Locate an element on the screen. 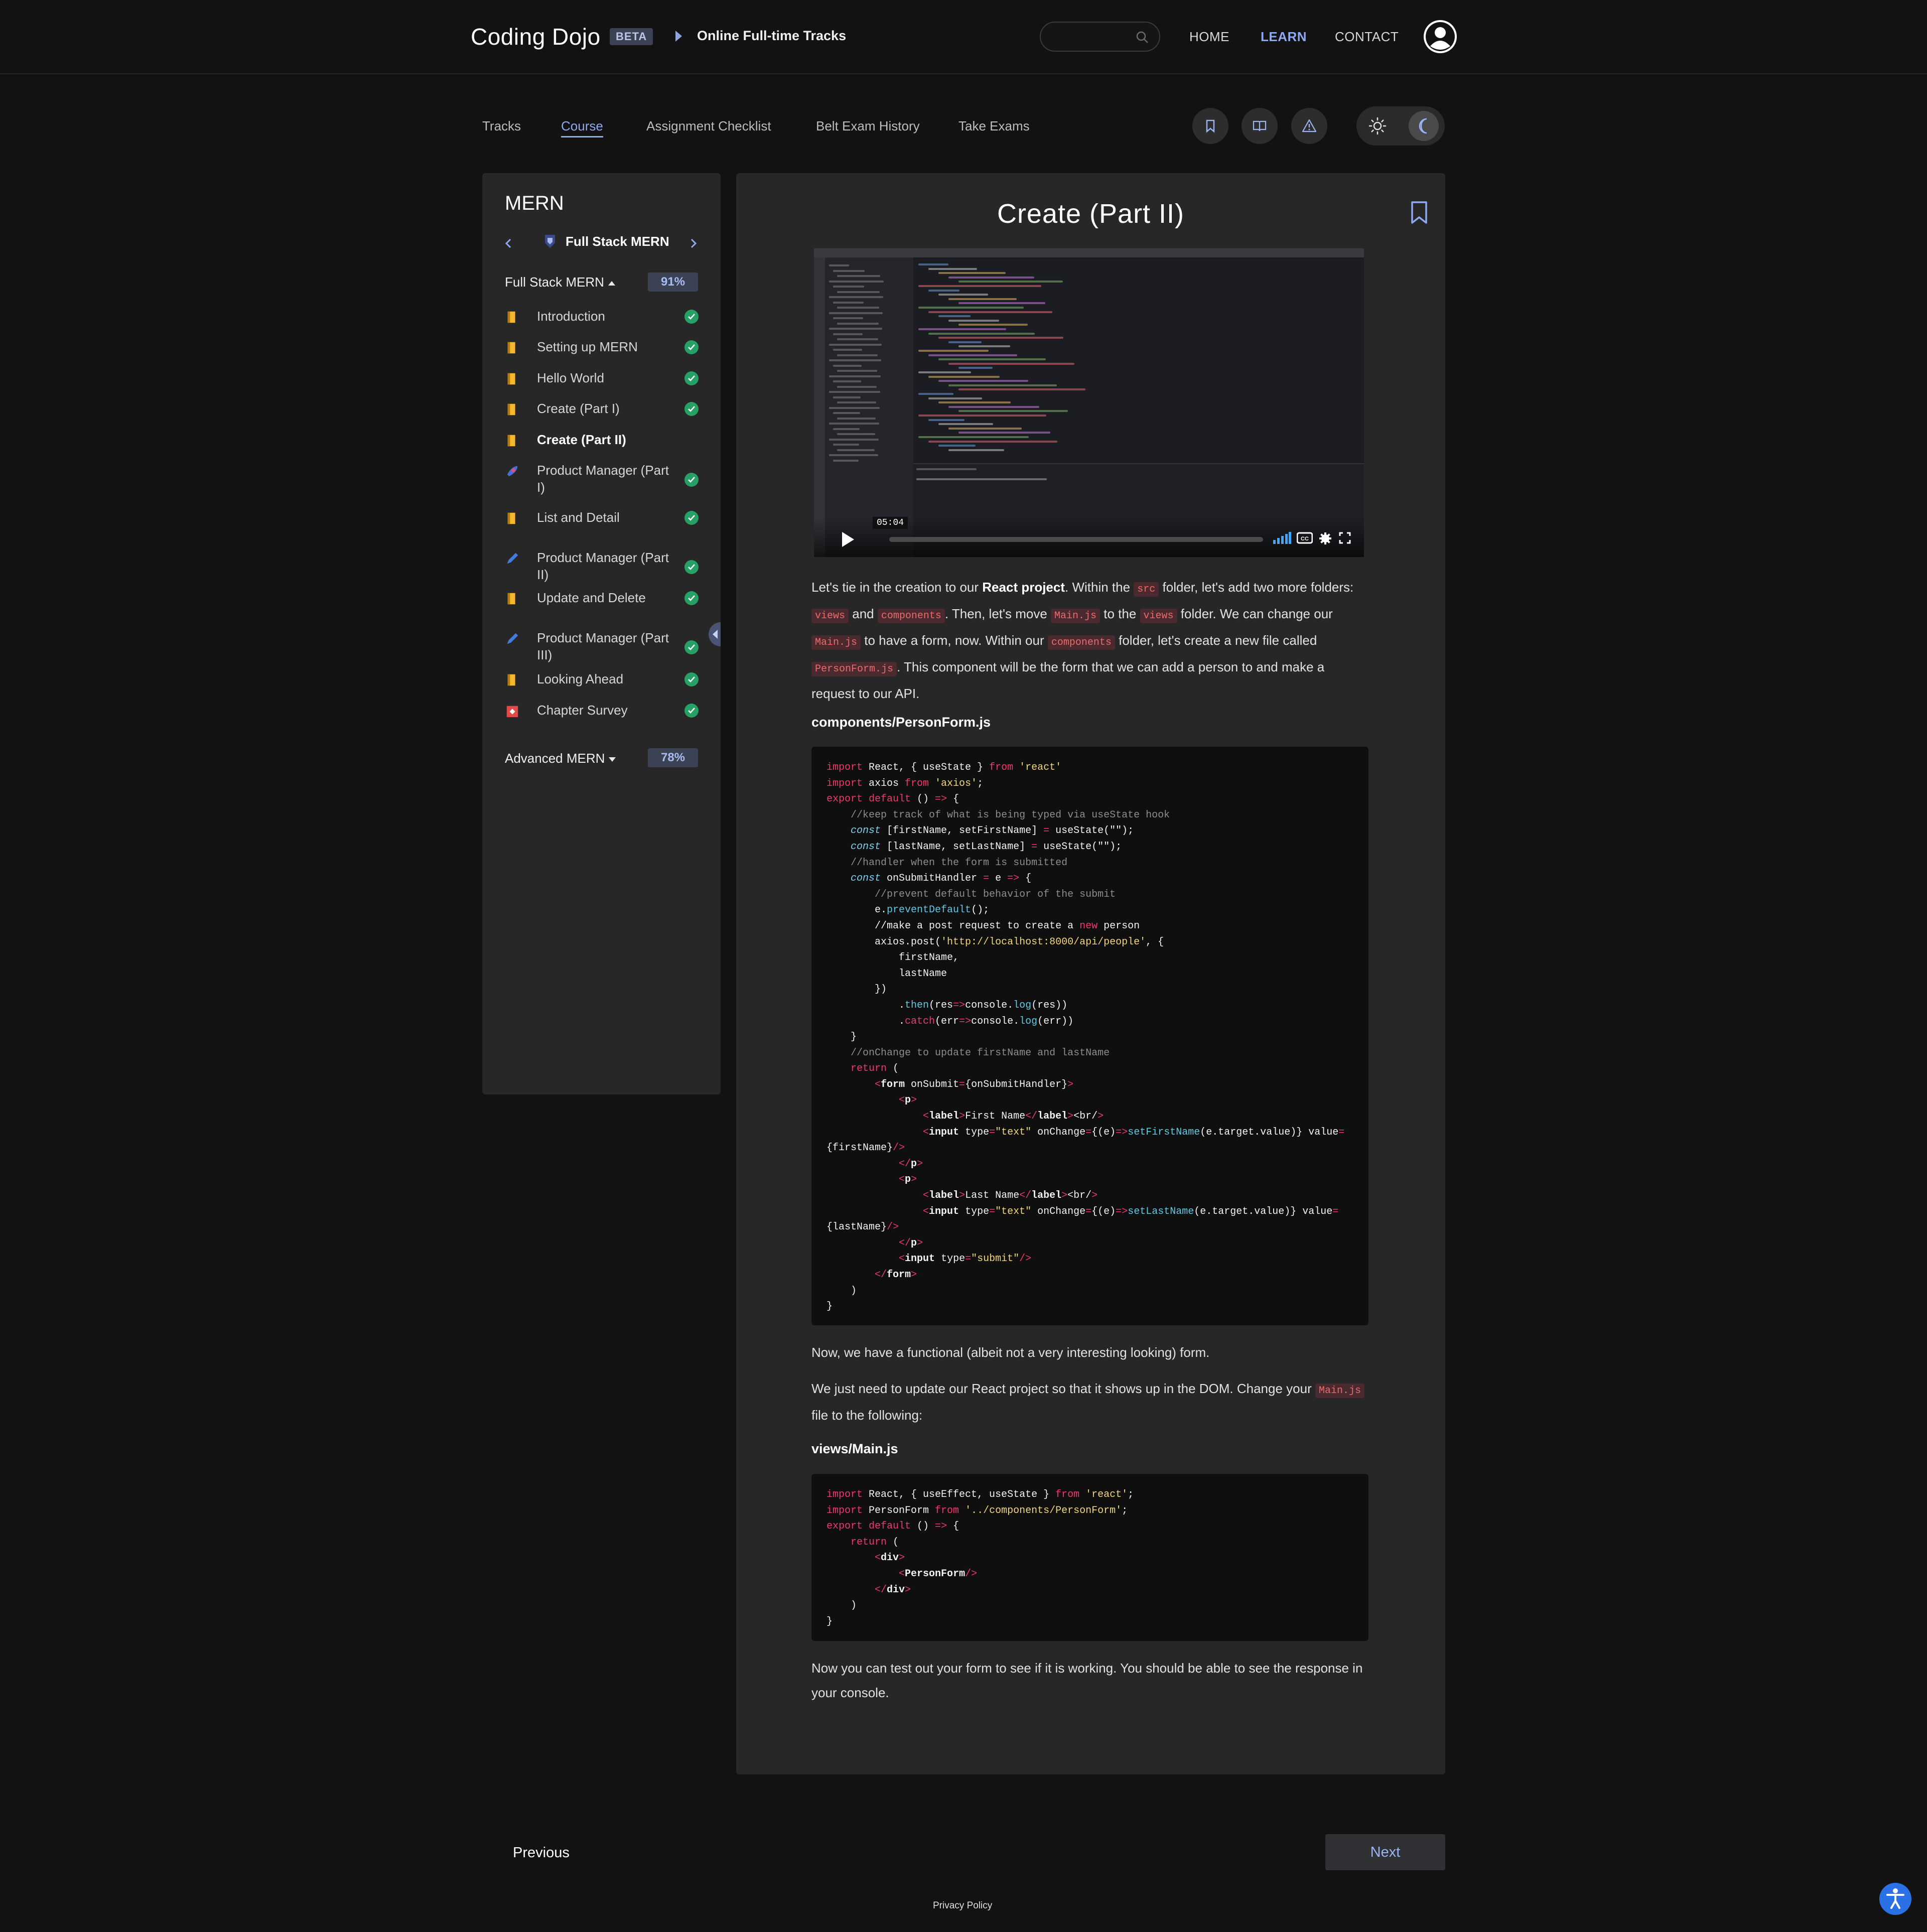 Image resolution: width=1927 pixels, height=1932 pixels. nav-learn: LEARN is located at coordinates (1284, 37).